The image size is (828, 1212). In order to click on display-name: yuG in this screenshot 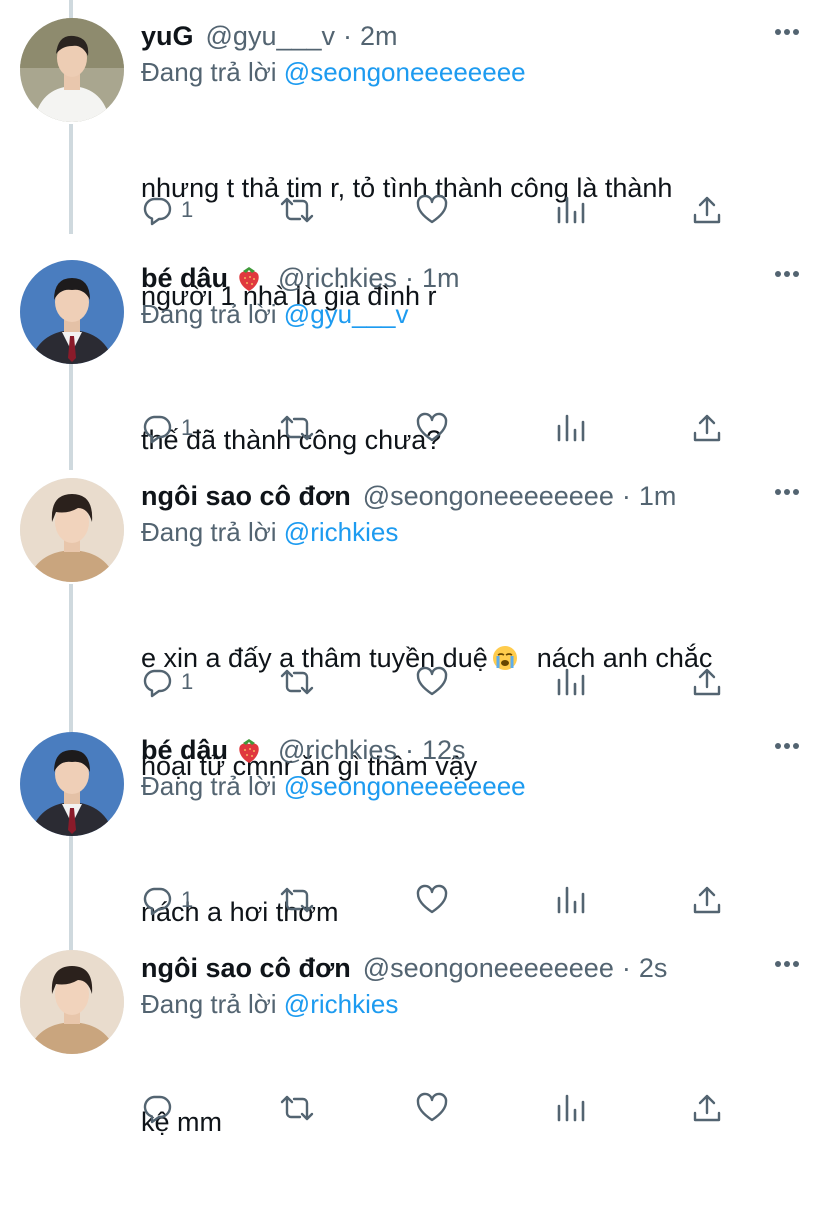, I will do `click(167, 36)`.